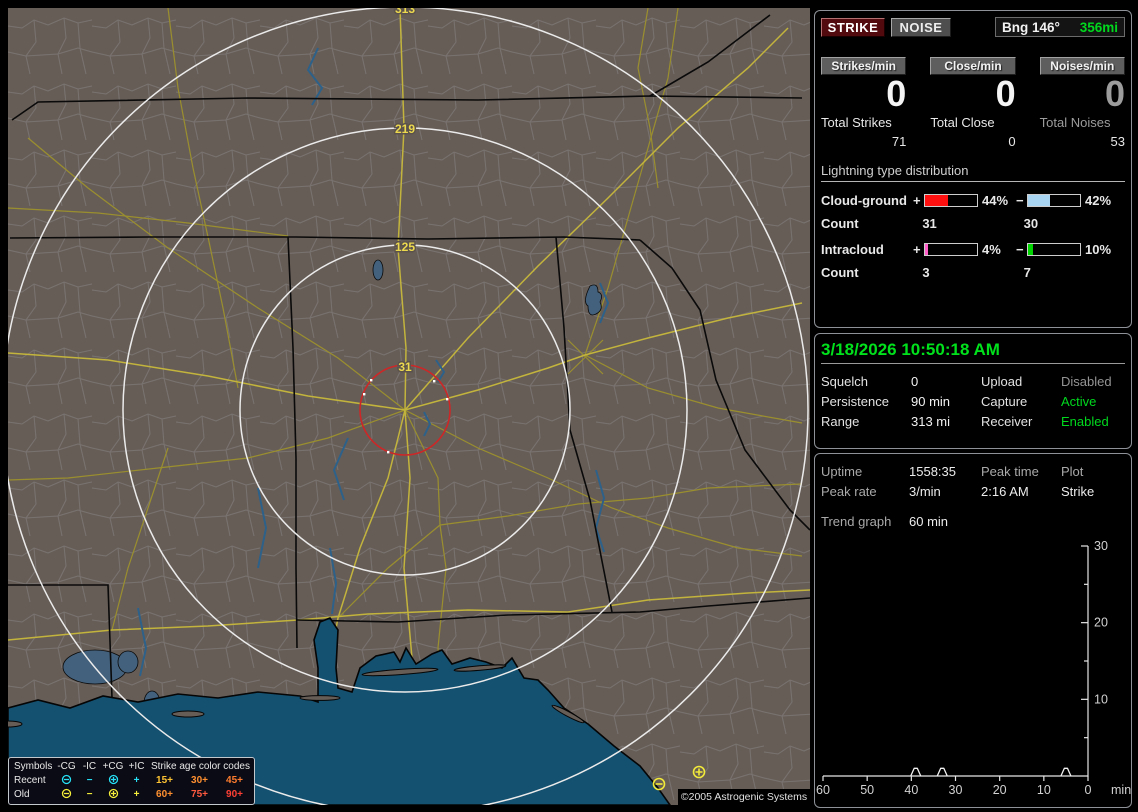 Image resolution: width=1138 pixels, height=812 pixels. Describe the element at coordinates (1054, 200) in the screenshot. I see `cg-negative-bar` at that location.